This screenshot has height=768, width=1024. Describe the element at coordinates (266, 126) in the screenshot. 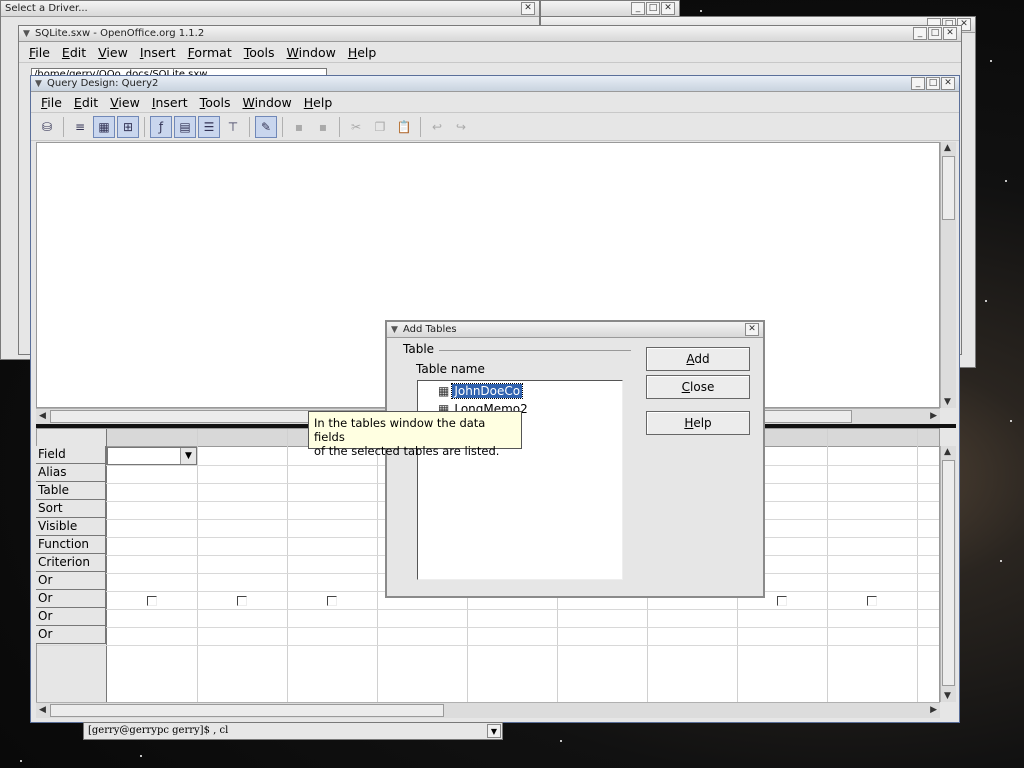

I see `sql-edit-icon: ✎` at that location.